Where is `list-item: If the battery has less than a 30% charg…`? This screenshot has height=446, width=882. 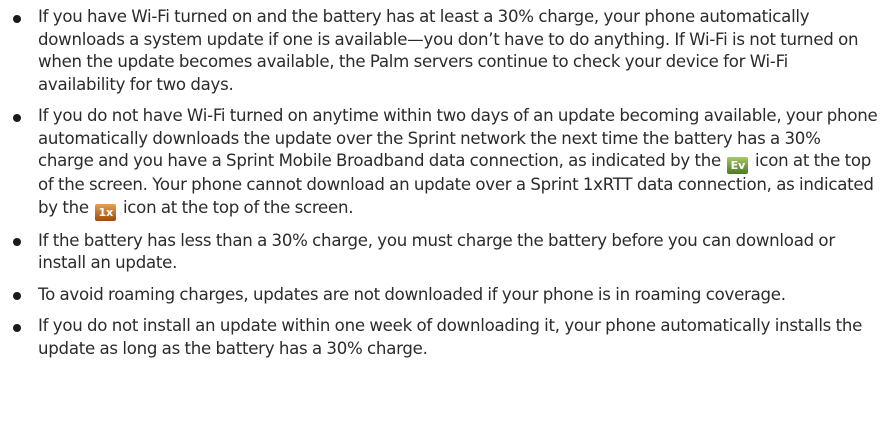 list-item: If the battery has less than a 30% charg… is located at coordinates (445, 252).